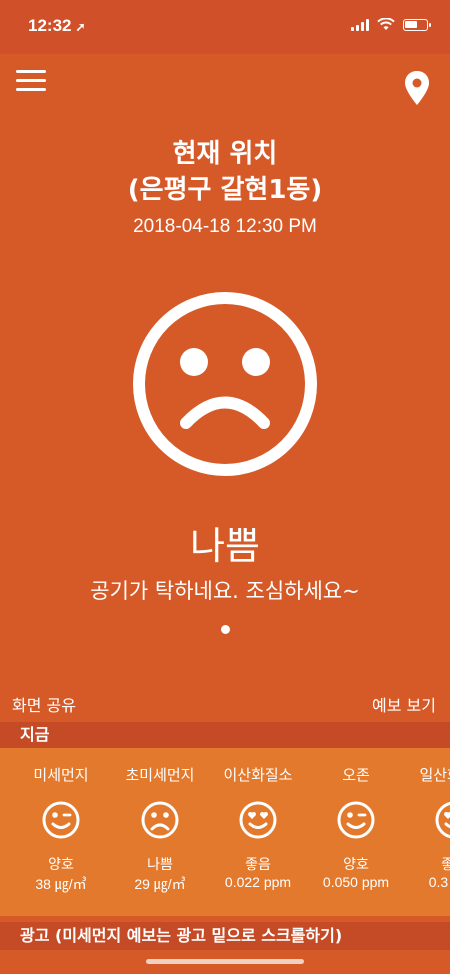 The height and width of the screenshot is (974, 450). What do you see at coordinates (258, 775) in the screenshot?
I see `pollutant-name: 이산화질소` at bounding box center [258, 775].